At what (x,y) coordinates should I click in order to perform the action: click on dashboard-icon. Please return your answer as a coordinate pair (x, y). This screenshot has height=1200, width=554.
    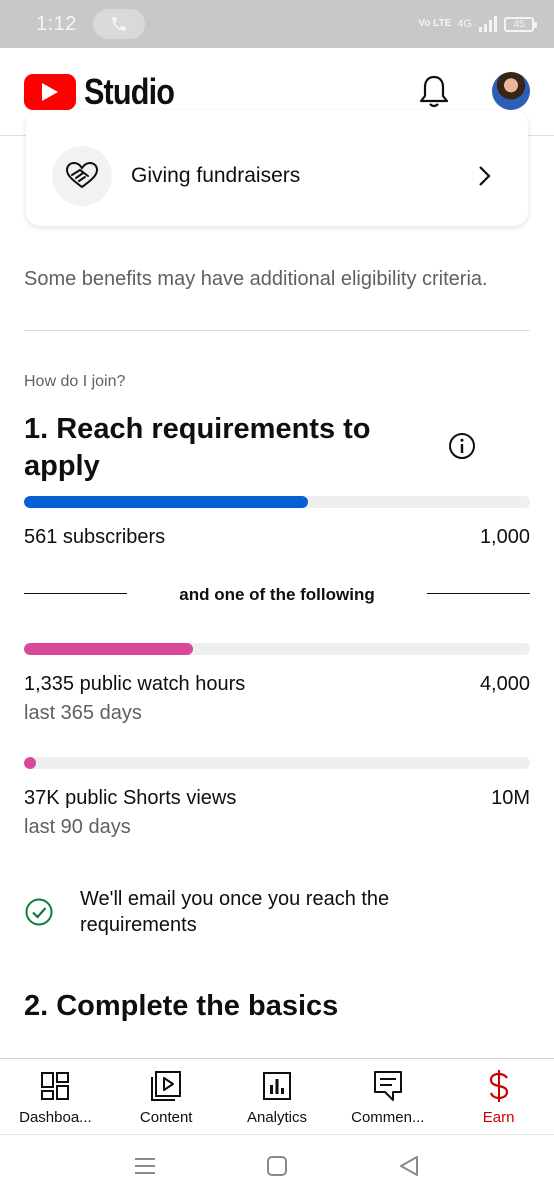
    Looking at the image, I should click on (55, 1086).